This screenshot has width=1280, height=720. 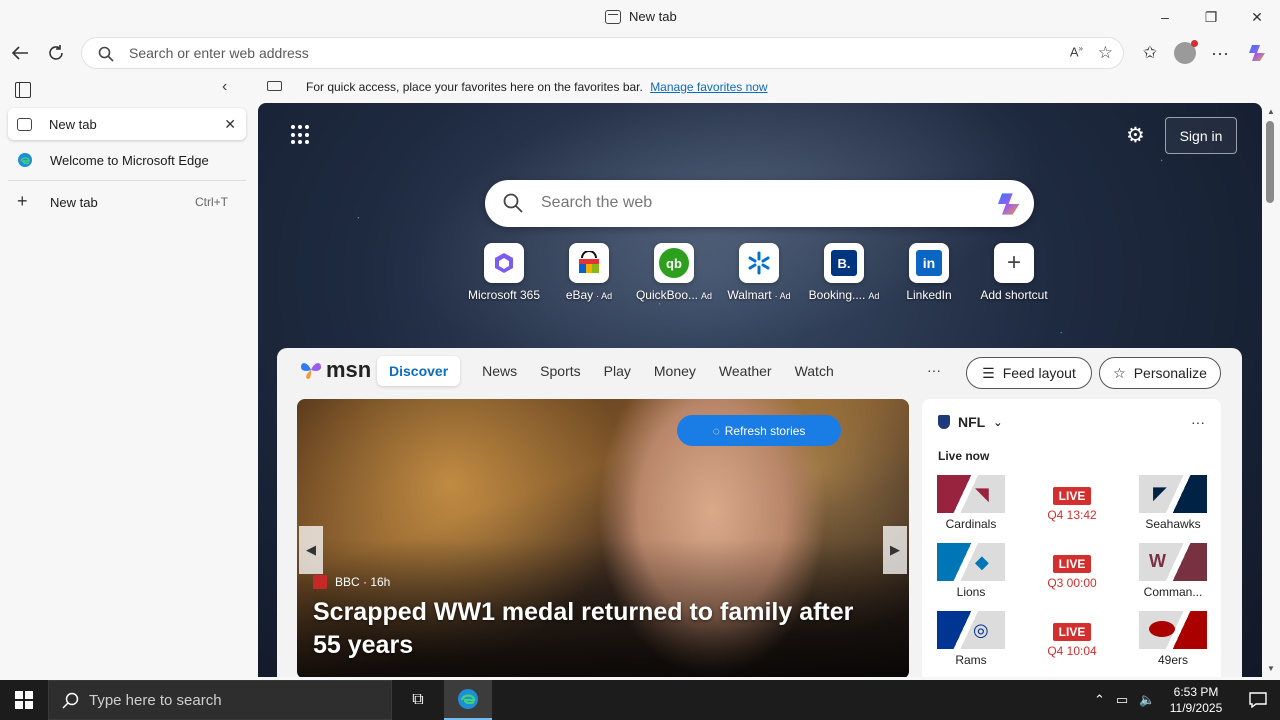 What do you see at coordinates (1196, 700) in the screenshot?
I see `clock: 6:53 PM 11/9/2025` at bounding box center [1196, 700].